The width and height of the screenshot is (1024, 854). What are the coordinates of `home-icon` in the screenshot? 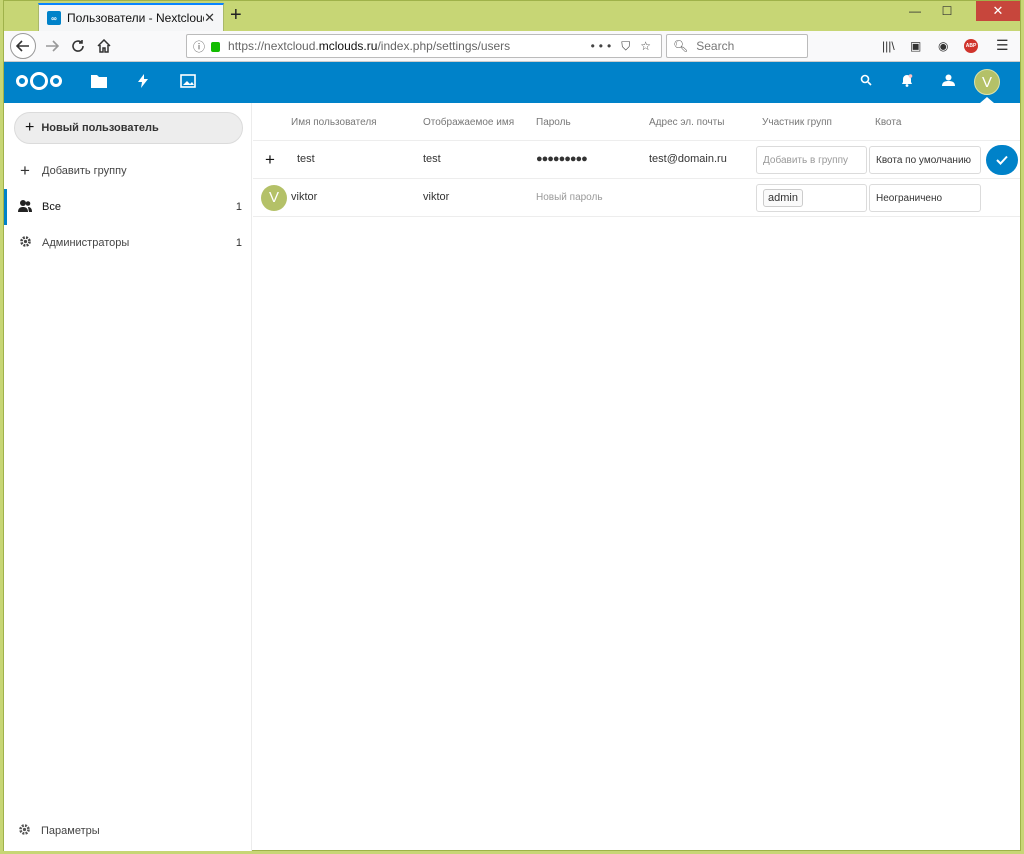 It's located at (104, 46).